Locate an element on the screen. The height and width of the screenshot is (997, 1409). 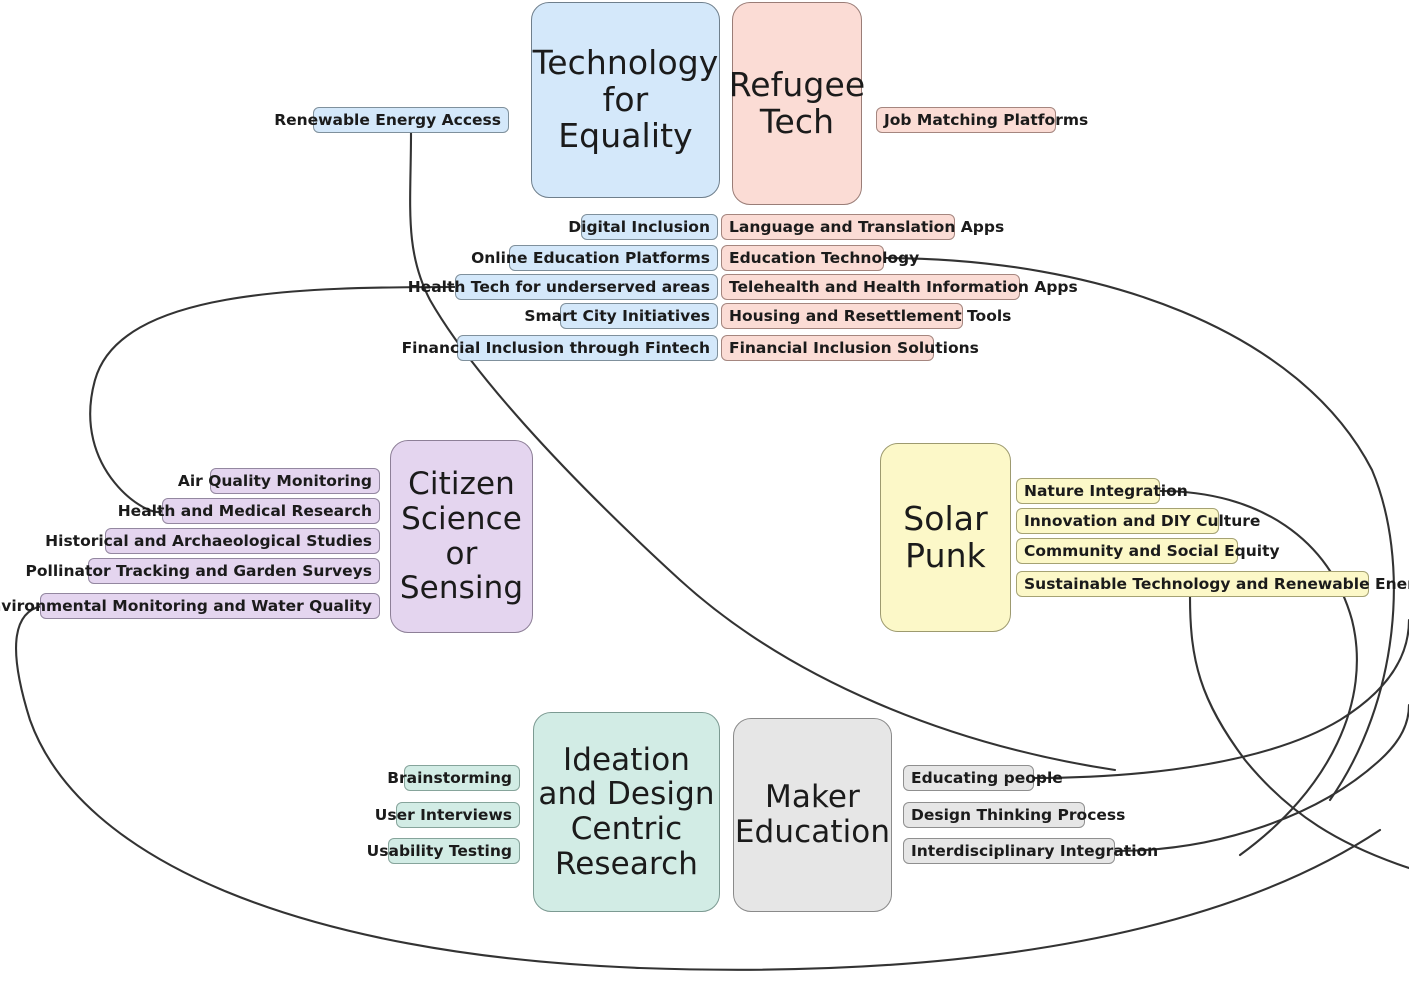
leaf-brainstorming: Brainstorming is located at coordinates (453, 778).